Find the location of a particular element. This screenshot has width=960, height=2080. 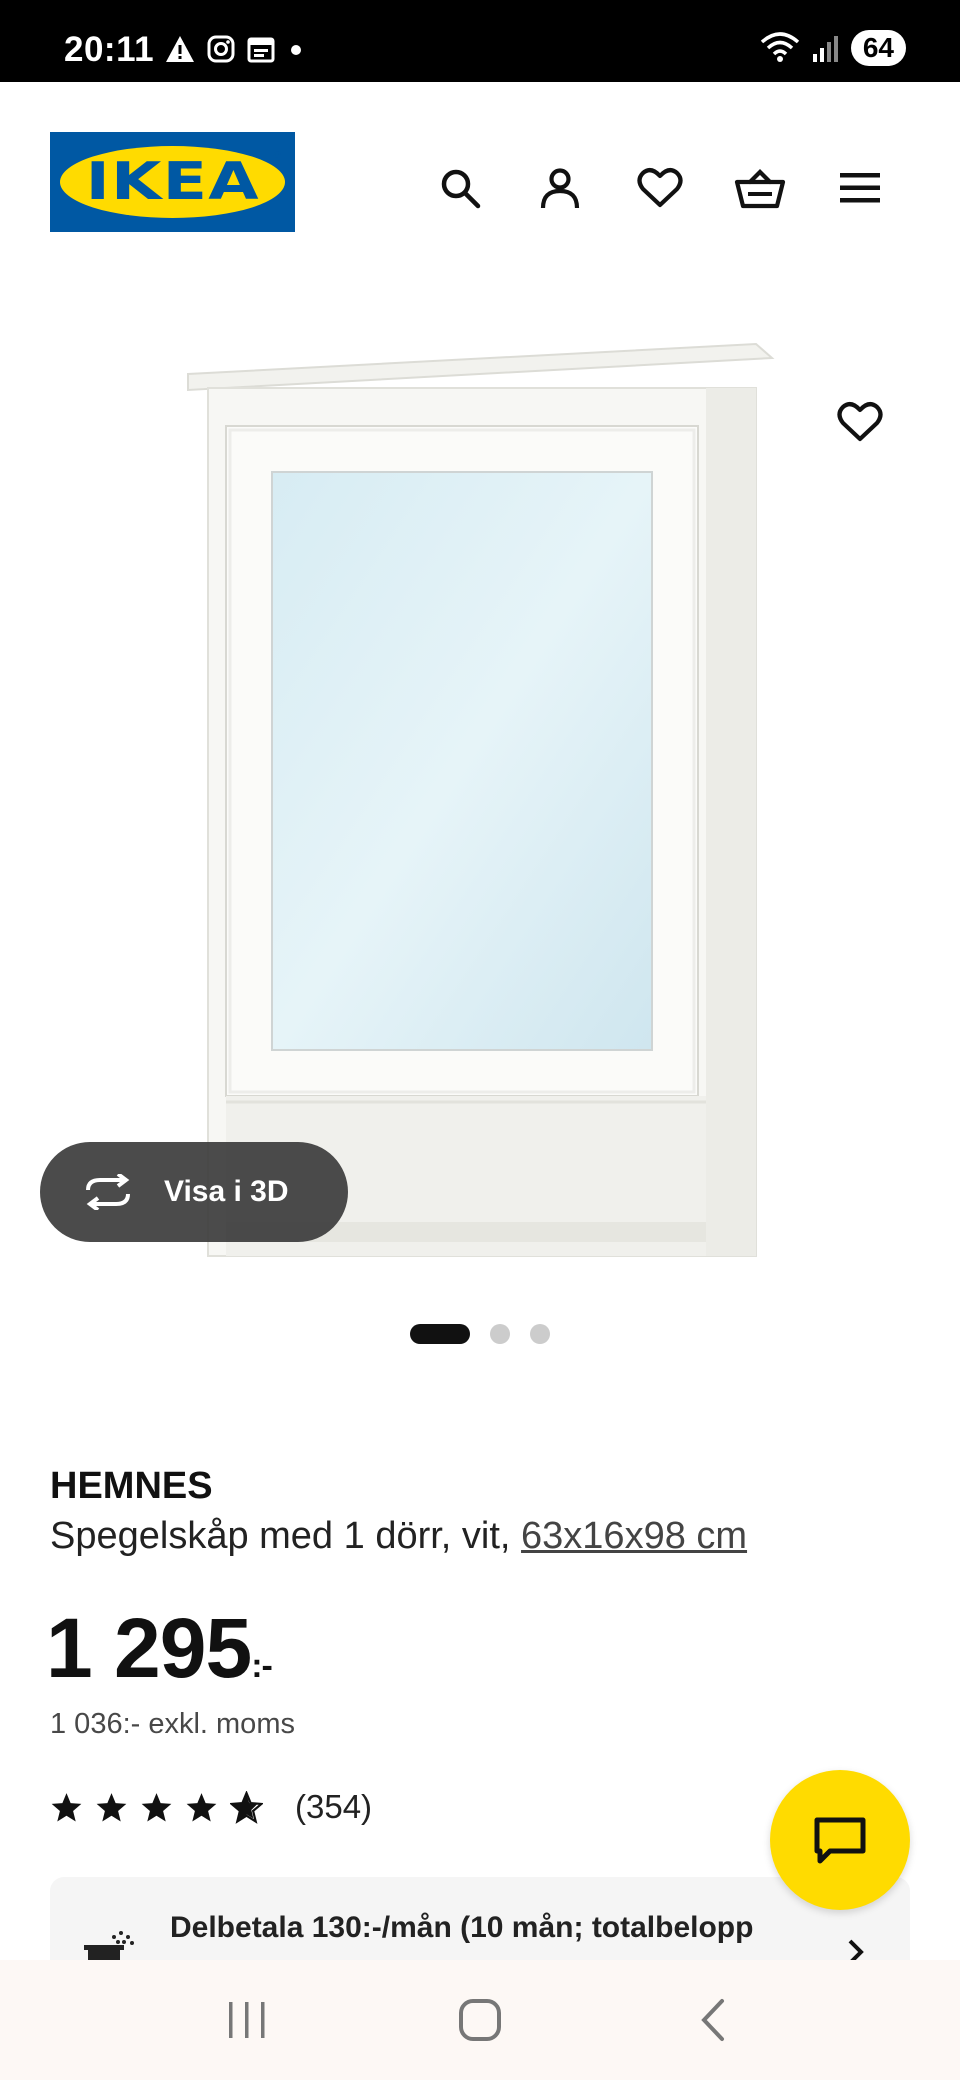

search-icon is located at coordinates (461, 189).